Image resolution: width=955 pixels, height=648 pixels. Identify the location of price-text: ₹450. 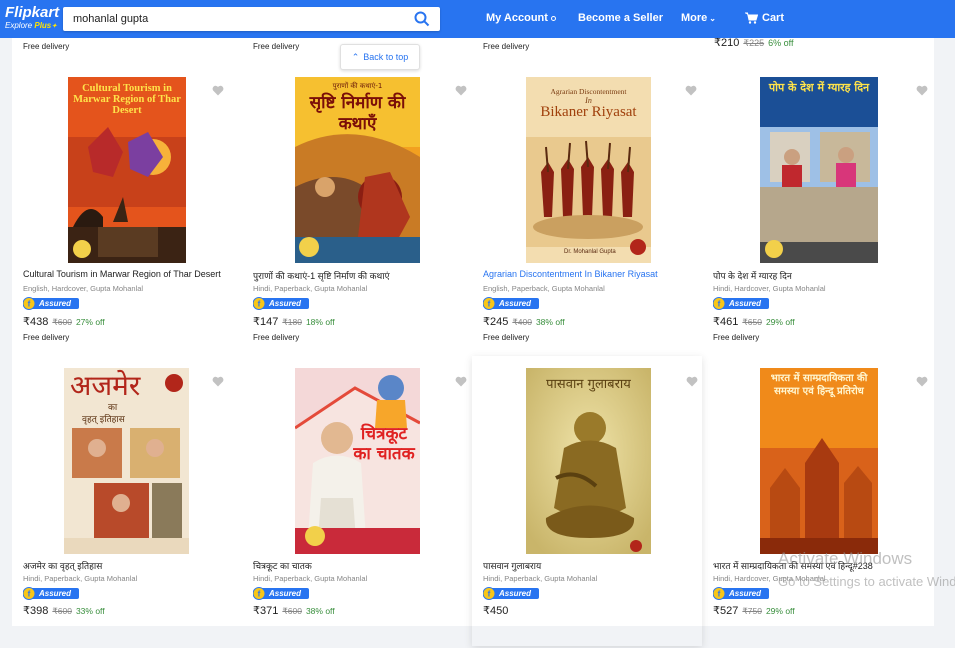
(496, 611).